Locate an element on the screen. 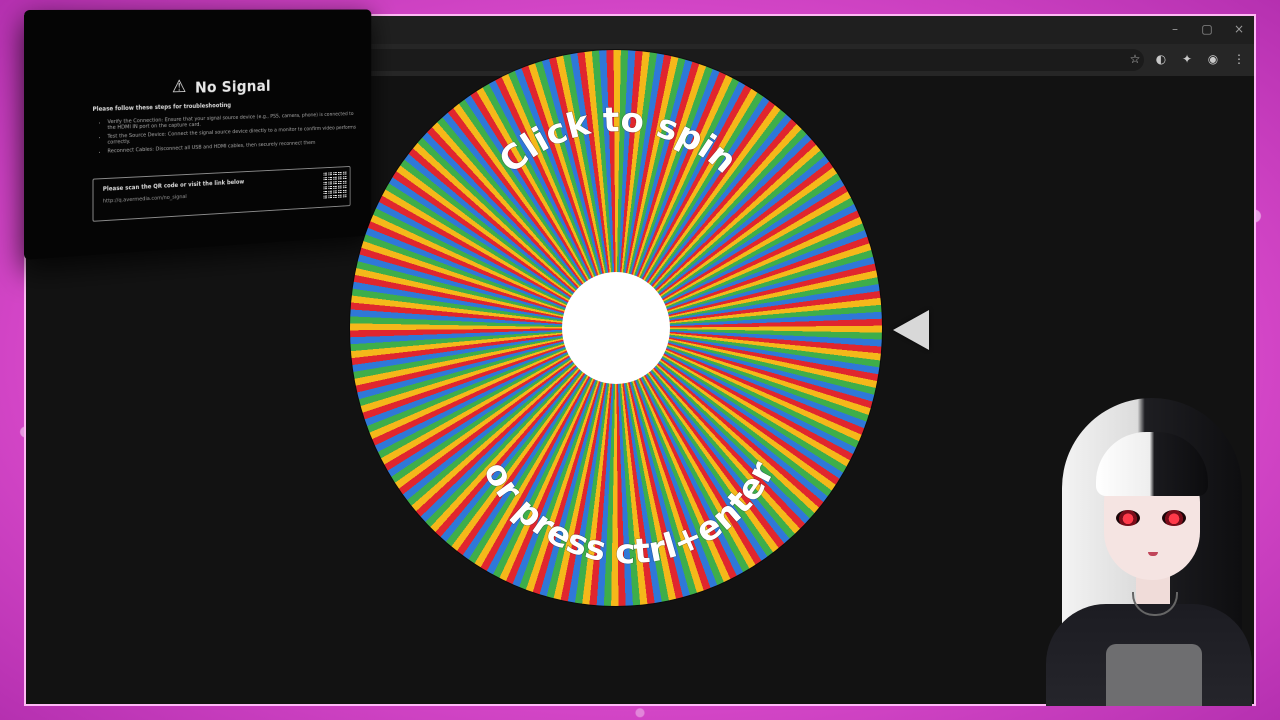  profile-icon: ◉ is located at coordinates (1213, 59).